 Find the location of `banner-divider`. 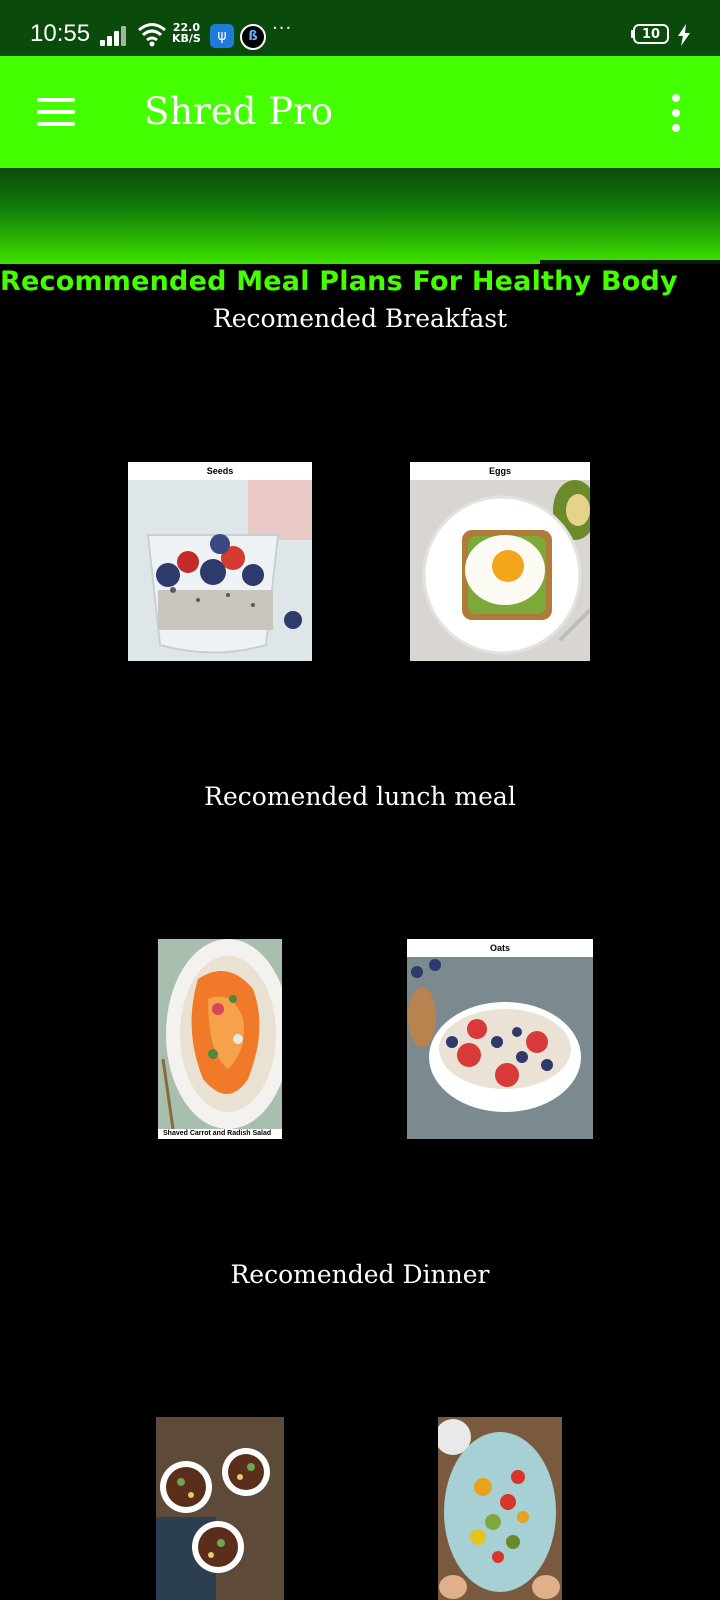

banner-divider is located at coordinates (630, 262).